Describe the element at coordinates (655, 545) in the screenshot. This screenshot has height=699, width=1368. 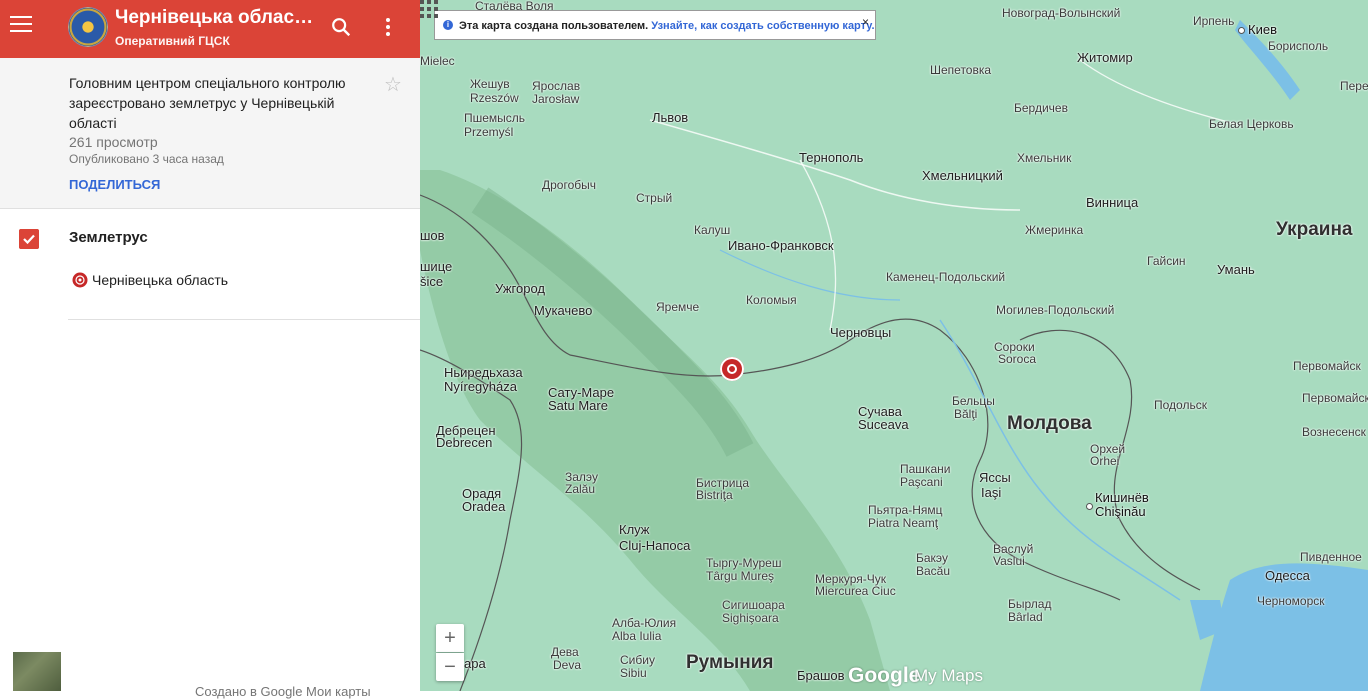
I see `map-label: Cluj-Напоса` at that location.